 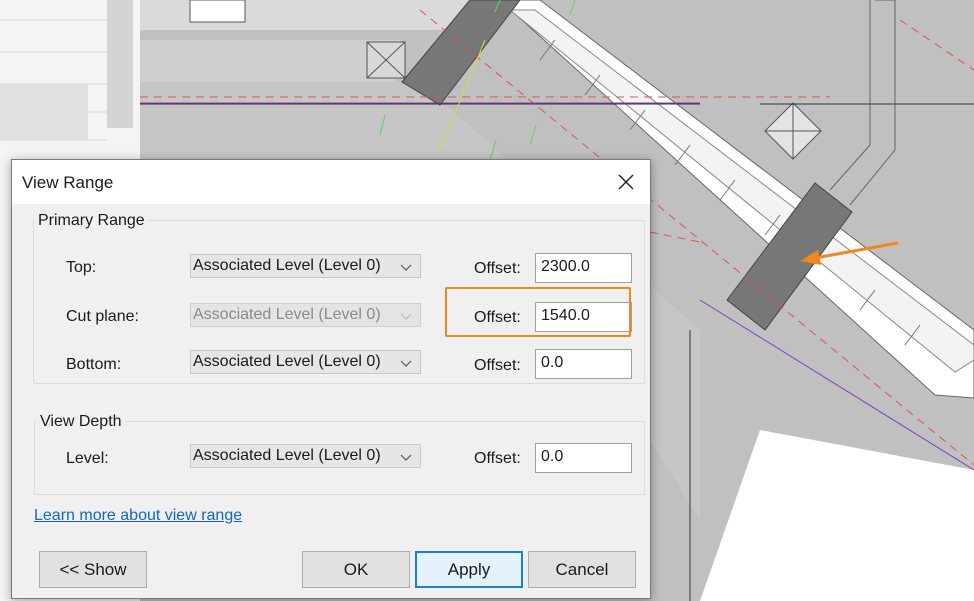 What do you see at coordinates (270, 61) in the screenshot?
I see `floor-region` at bounding box center [270, 61].